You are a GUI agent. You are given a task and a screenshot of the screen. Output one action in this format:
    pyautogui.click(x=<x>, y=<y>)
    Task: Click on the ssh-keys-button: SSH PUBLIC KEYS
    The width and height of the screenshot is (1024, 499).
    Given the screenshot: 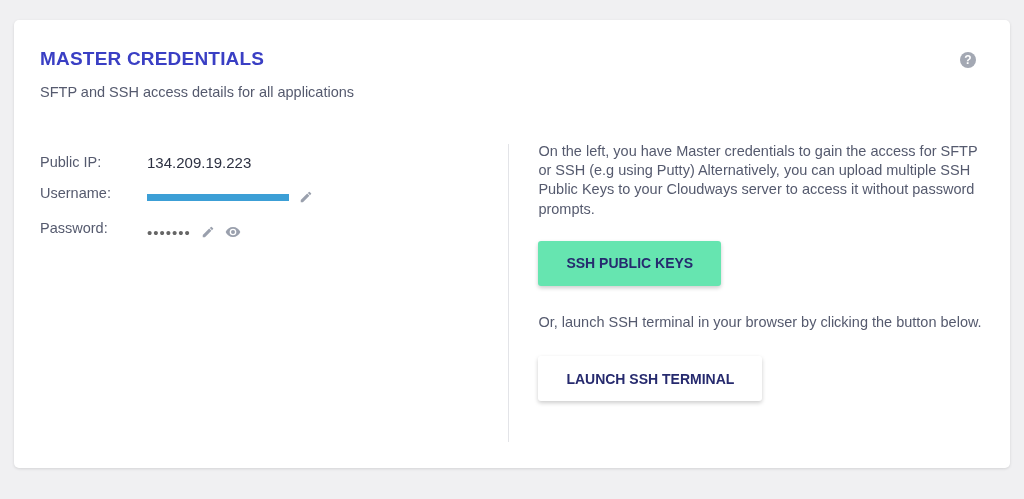 What is the action you would take?
    pyautogui.click(x=630, y=263)
    